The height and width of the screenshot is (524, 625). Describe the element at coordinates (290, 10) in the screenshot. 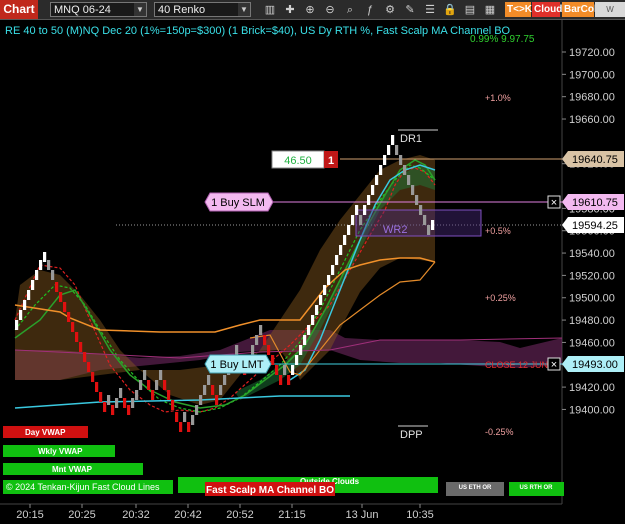

I see `crosshair-icon: ✚` at that location.